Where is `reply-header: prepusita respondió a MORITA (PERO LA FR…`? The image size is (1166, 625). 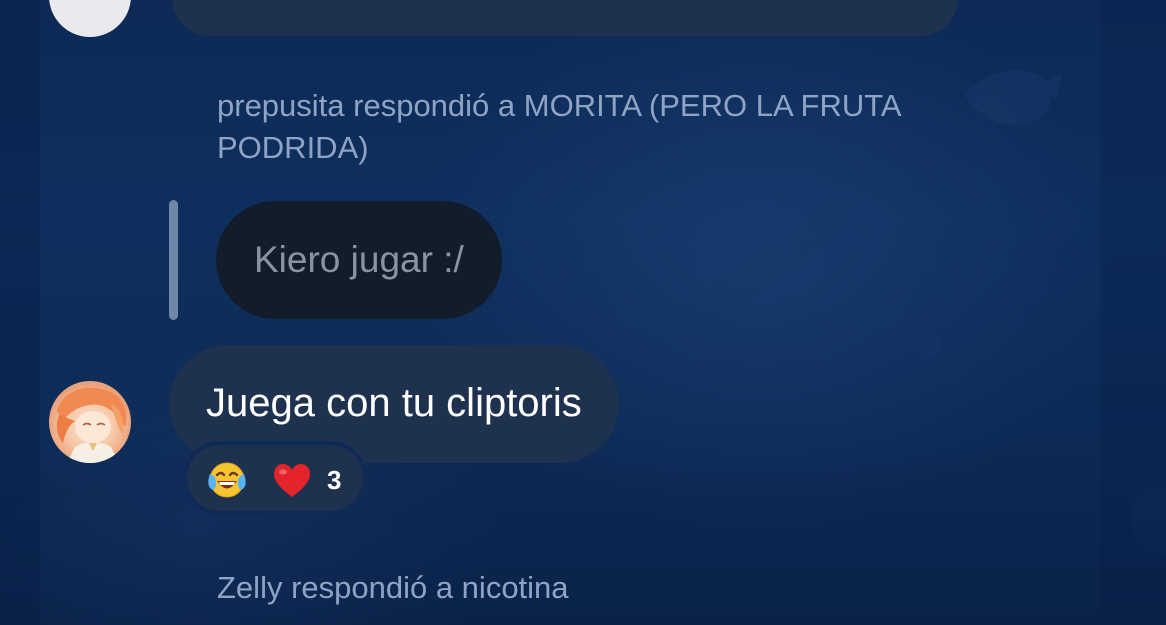 reply-header: prepusita respondió a MORITA (PERO LA FR… is located at coordinates (558, 126).